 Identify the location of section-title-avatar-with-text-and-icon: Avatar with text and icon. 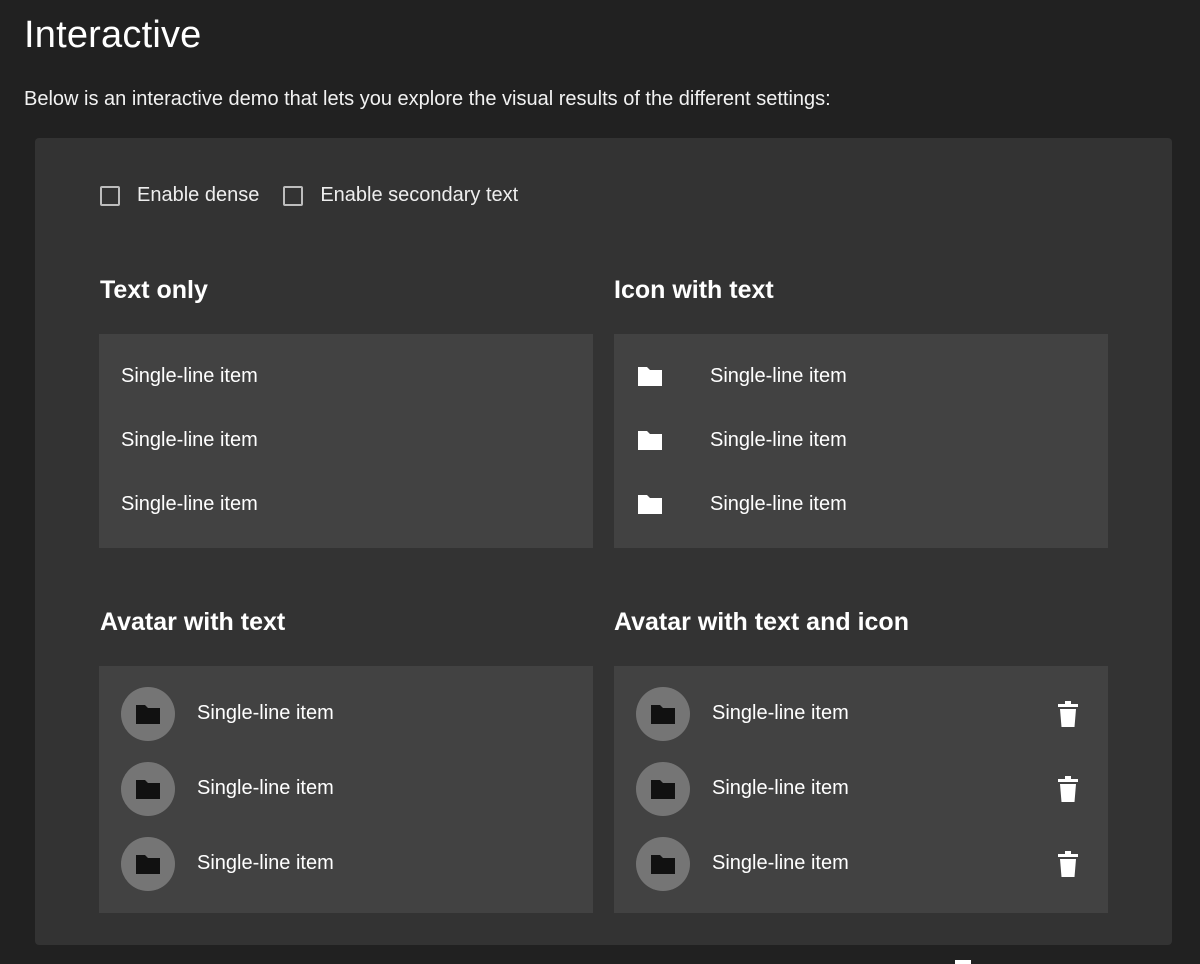
(761, 622).